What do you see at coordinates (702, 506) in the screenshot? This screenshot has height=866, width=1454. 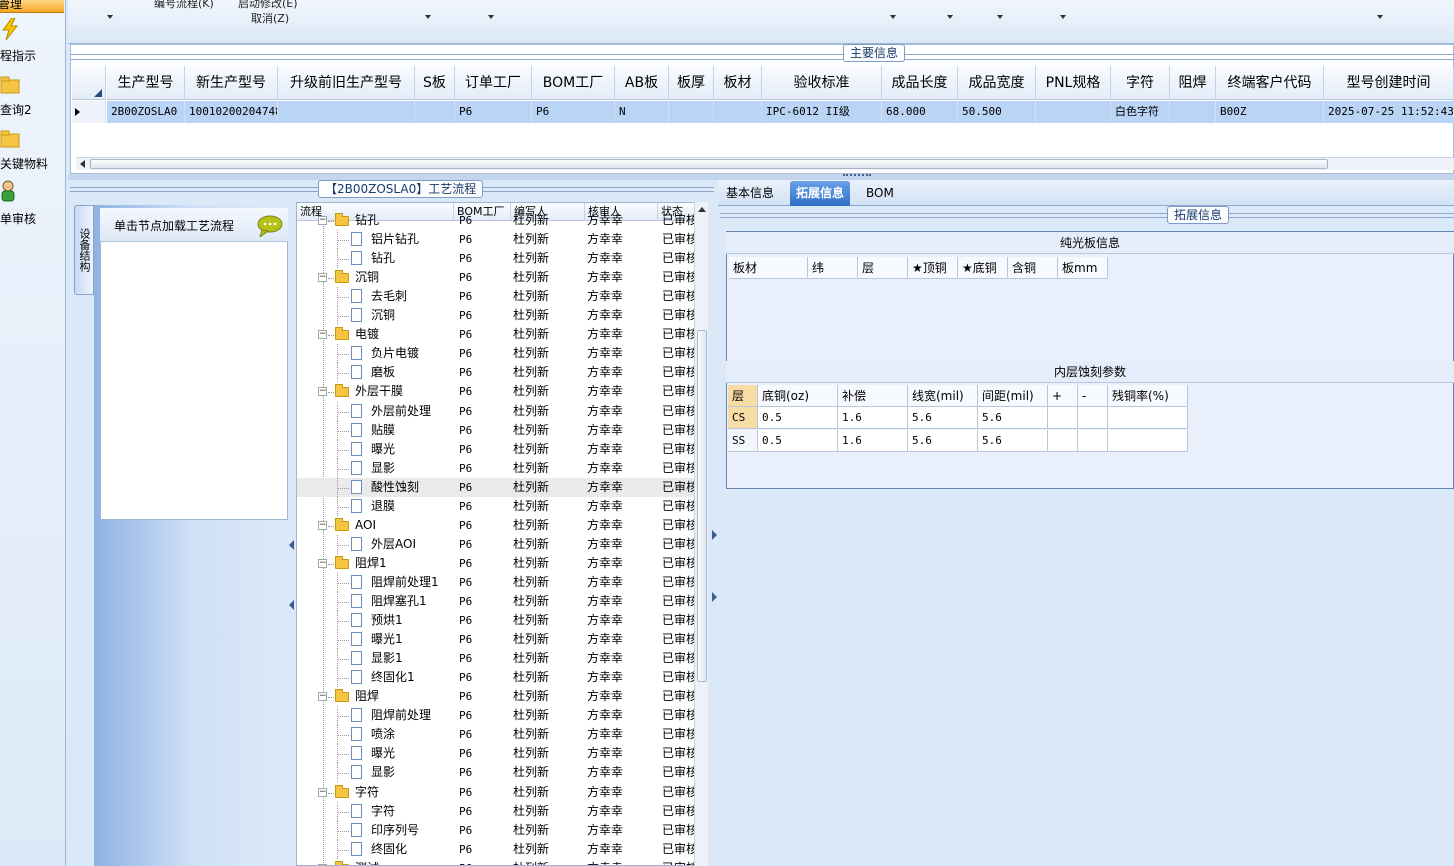 I see `scrollbar-thumb` at bounding box center [702, 506].